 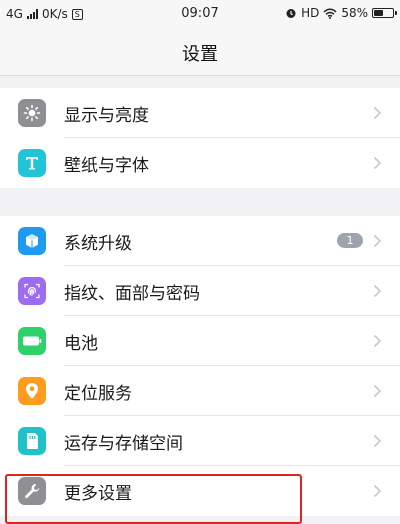 I want to click on hd-label: HD, so click(x=310, y=13).